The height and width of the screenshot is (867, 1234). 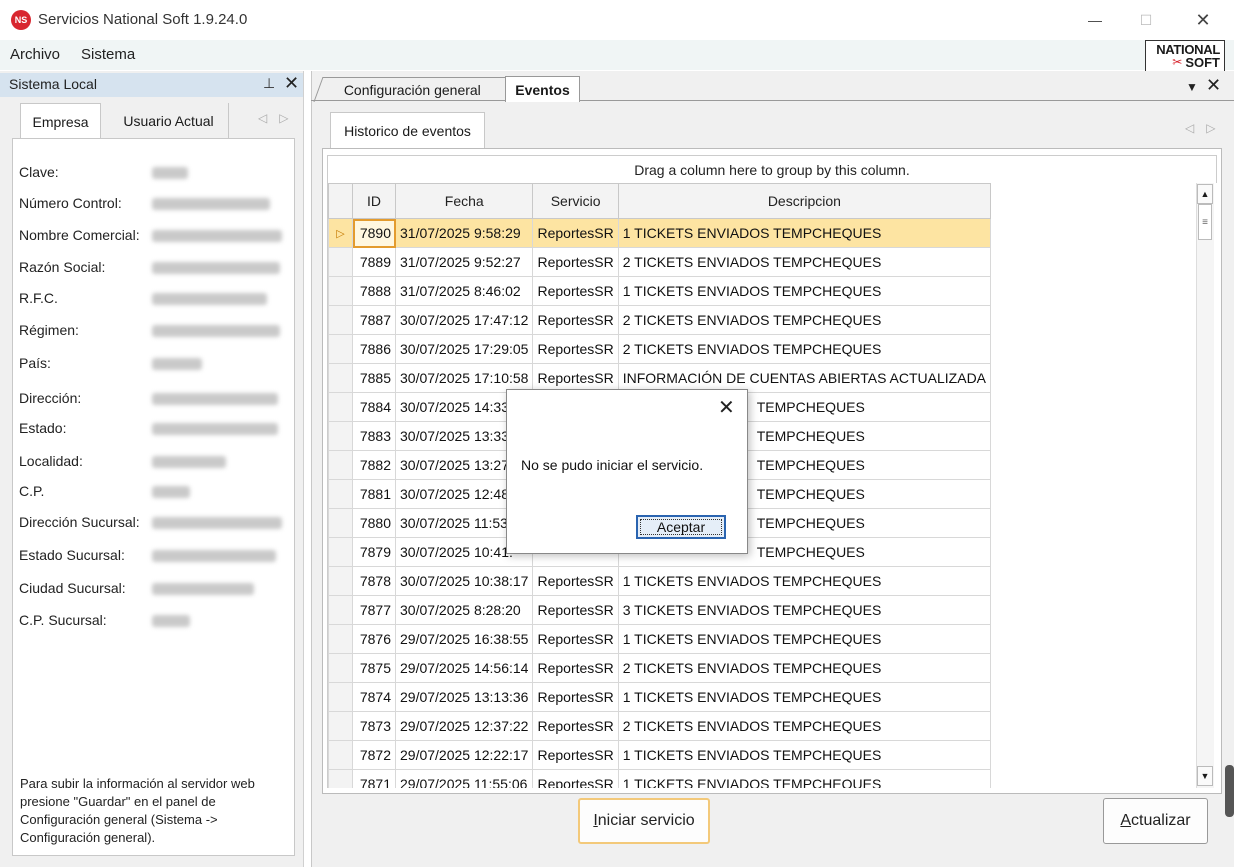 What do you see at coordinates (464, 726) in the screenshot?
I see `cell-fecha: 29/07/2025 12:37:22` at bounding box center [464, 726].